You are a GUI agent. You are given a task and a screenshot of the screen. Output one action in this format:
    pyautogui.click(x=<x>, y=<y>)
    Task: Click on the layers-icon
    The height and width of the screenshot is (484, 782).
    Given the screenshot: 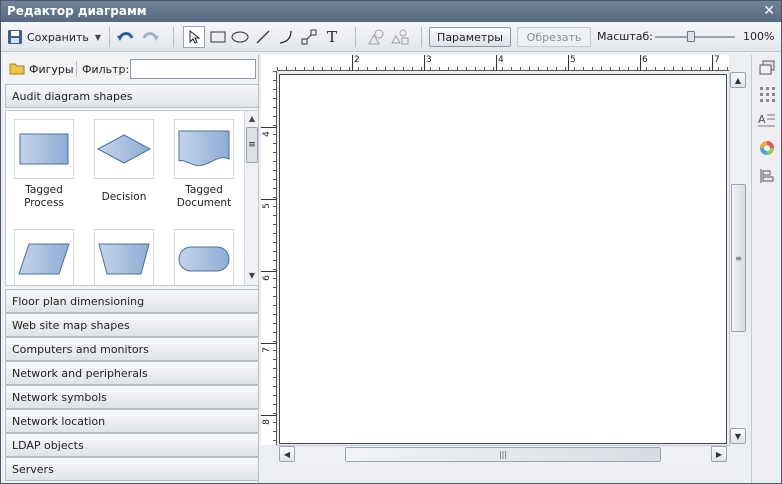 What is the action you would take?
    pyautogui.click(x=767, y=68)
    